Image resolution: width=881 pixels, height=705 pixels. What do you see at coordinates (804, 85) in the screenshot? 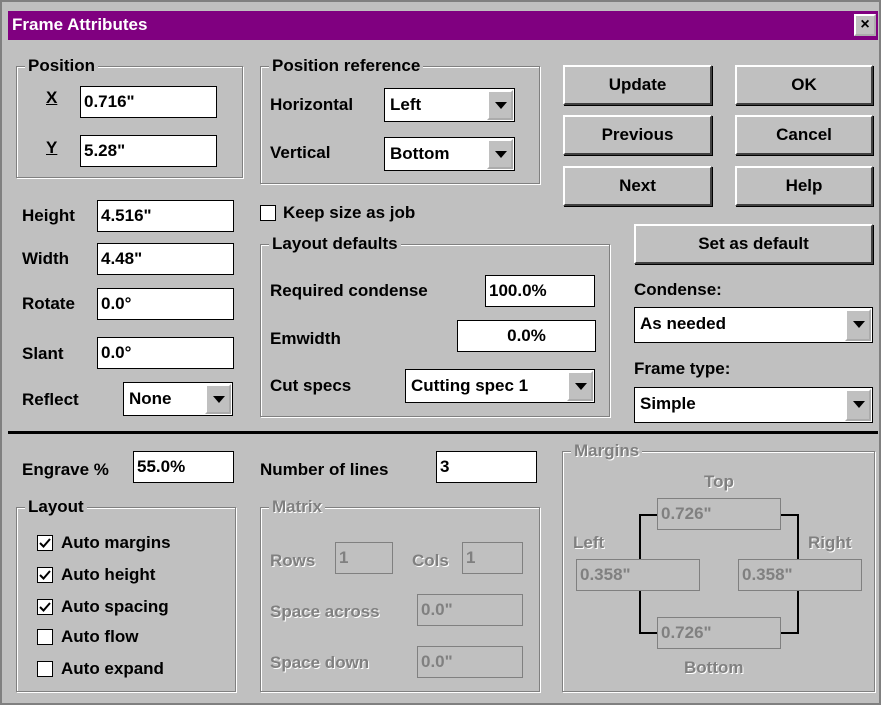
I see `ok-button: OK` at bounding box center [804, 85].